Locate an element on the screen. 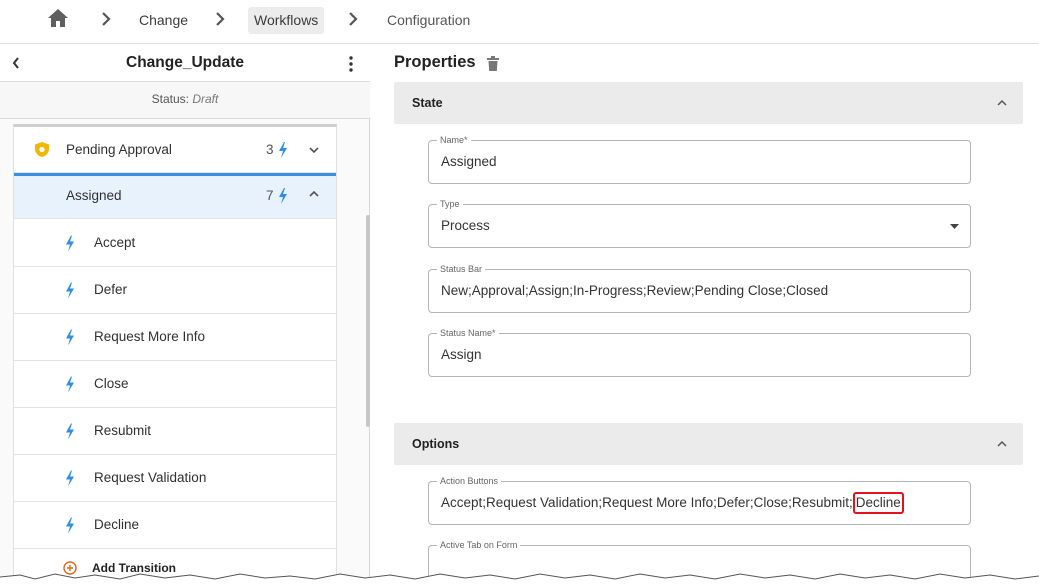 The height and width of the screenshot is (587, 1039). transition-item-accept: Accept is located at coordinates (175, 243).